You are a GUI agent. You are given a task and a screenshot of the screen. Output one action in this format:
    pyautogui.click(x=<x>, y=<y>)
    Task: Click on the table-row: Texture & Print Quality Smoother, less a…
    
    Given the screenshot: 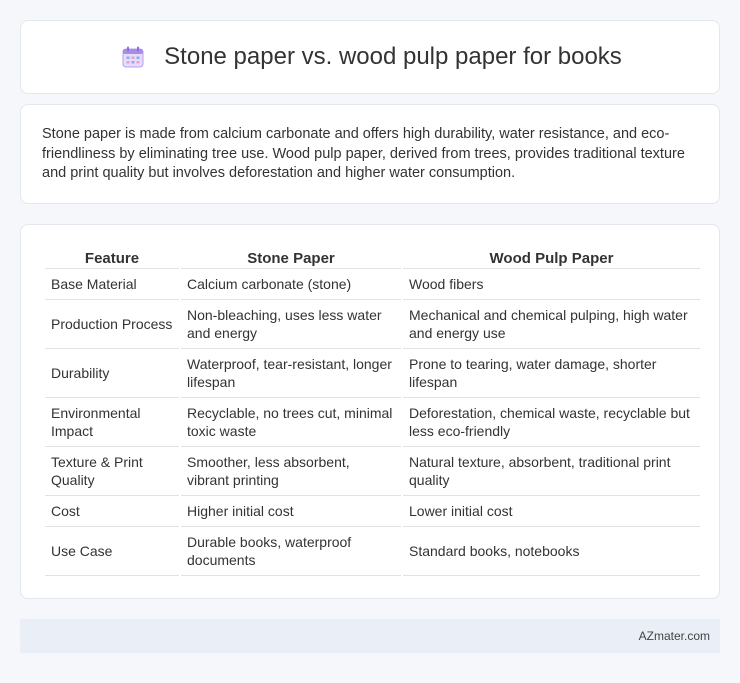 What is the action you would take?
    pyautogui.click(x=372, y=471)
    